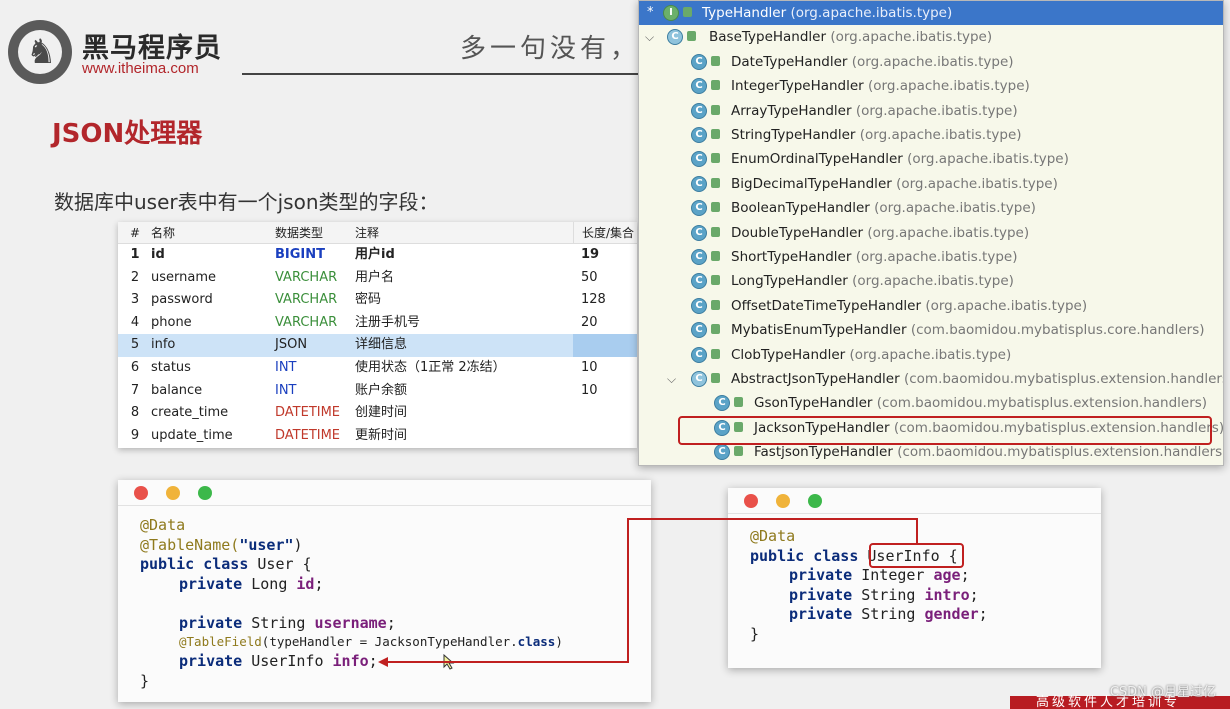  I want to click on hierarchy-name: BooleanTypeHandler, so click(800, 208).